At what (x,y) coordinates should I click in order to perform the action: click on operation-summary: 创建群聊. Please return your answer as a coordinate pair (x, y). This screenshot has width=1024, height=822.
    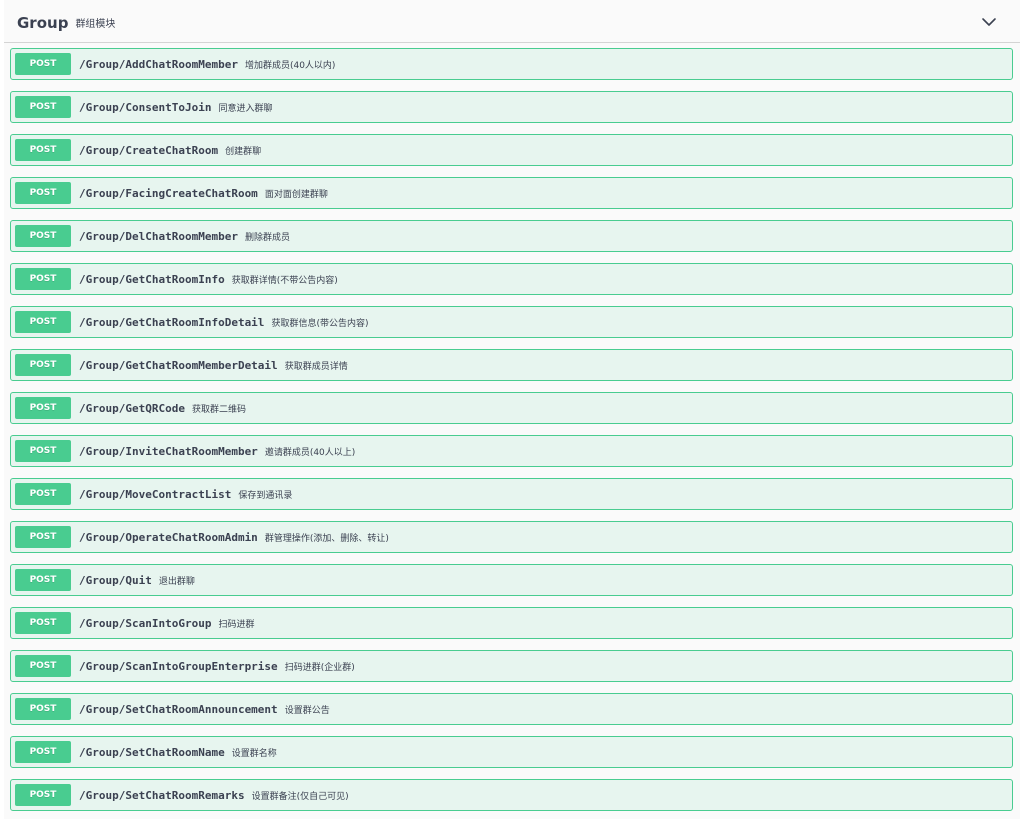
    Looking at the image, I should click on (243, 151).